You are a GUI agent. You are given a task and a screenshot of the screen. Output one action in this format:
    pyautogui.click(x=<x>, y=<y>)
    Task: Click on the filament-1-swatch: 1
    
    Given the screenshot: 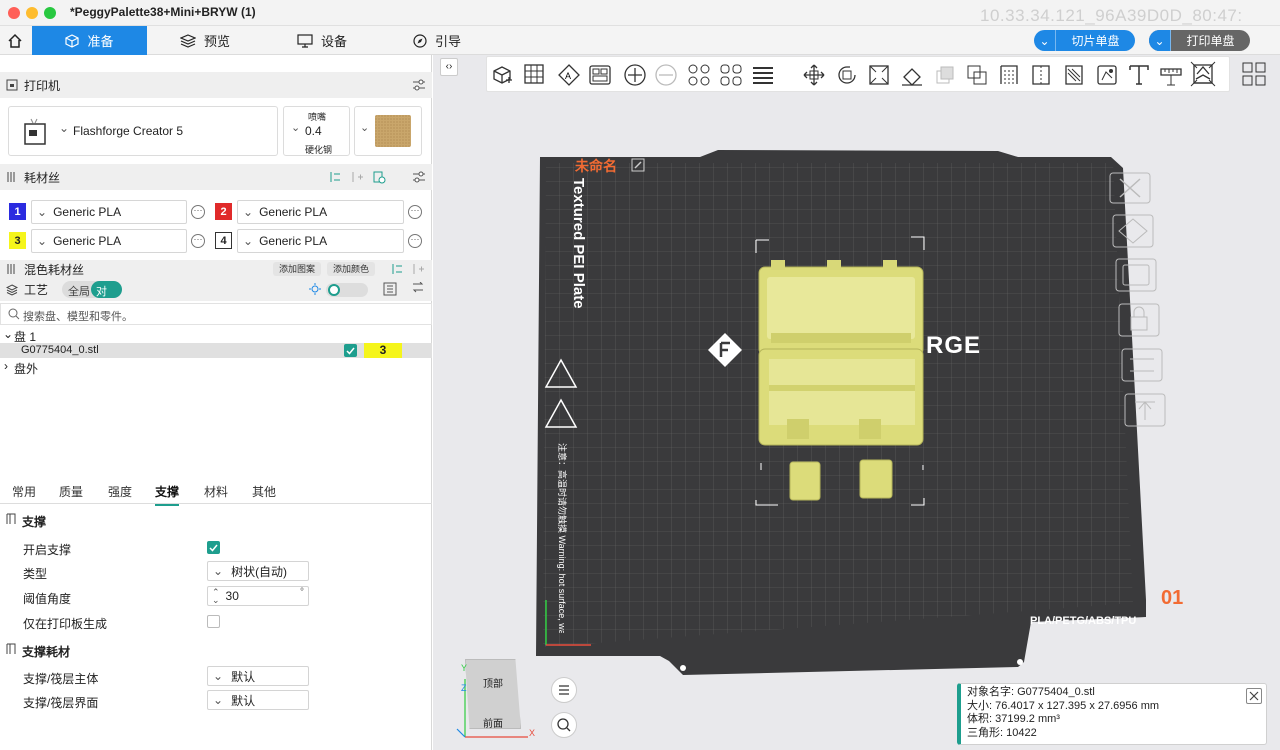 What is the action you would take?
    pyautogui.click(x=17, y=211)
    